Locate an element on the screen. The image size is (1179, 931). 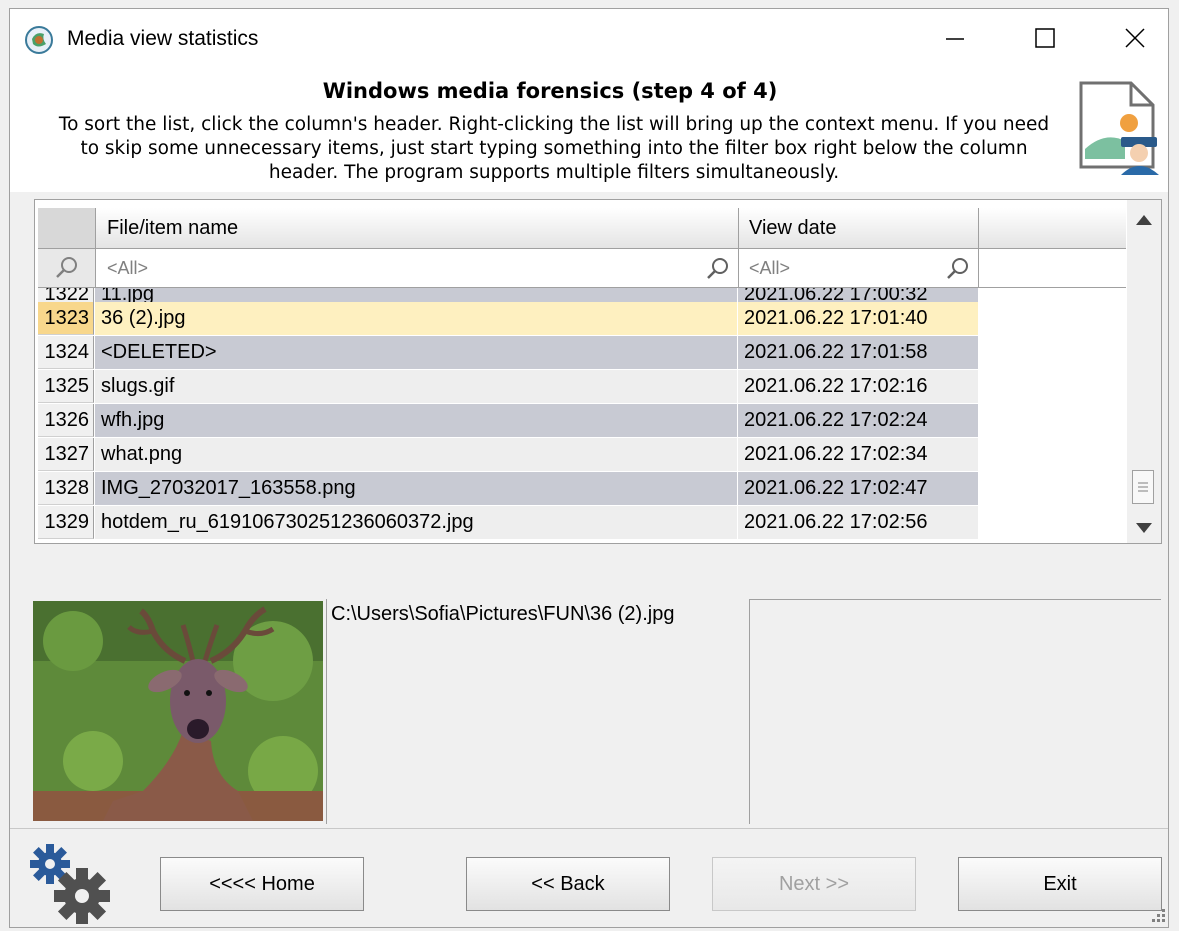
image-investigator-icon is located at coordinates (1119, 128).